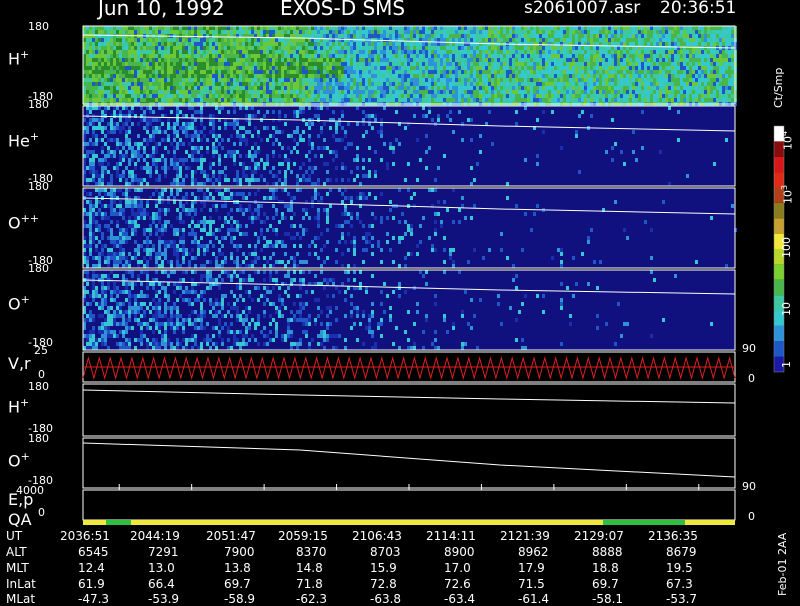  I want to click on table-cell: 72.6, so click(457, 584).